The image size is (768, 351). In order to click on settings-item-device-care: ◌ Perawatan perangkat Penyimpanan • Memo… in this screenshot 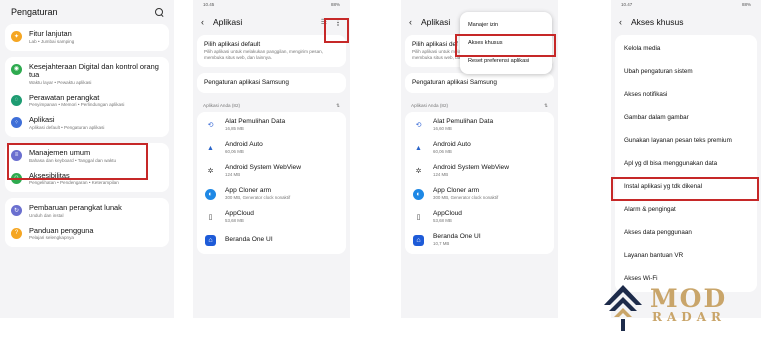, I will do `click(87, 101)`.